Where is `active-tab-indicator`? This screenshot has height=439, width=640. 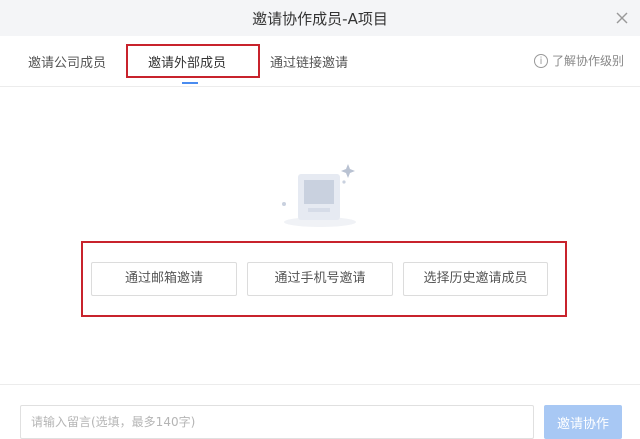
active-tab-indicator is located at coordinates (190, 83).